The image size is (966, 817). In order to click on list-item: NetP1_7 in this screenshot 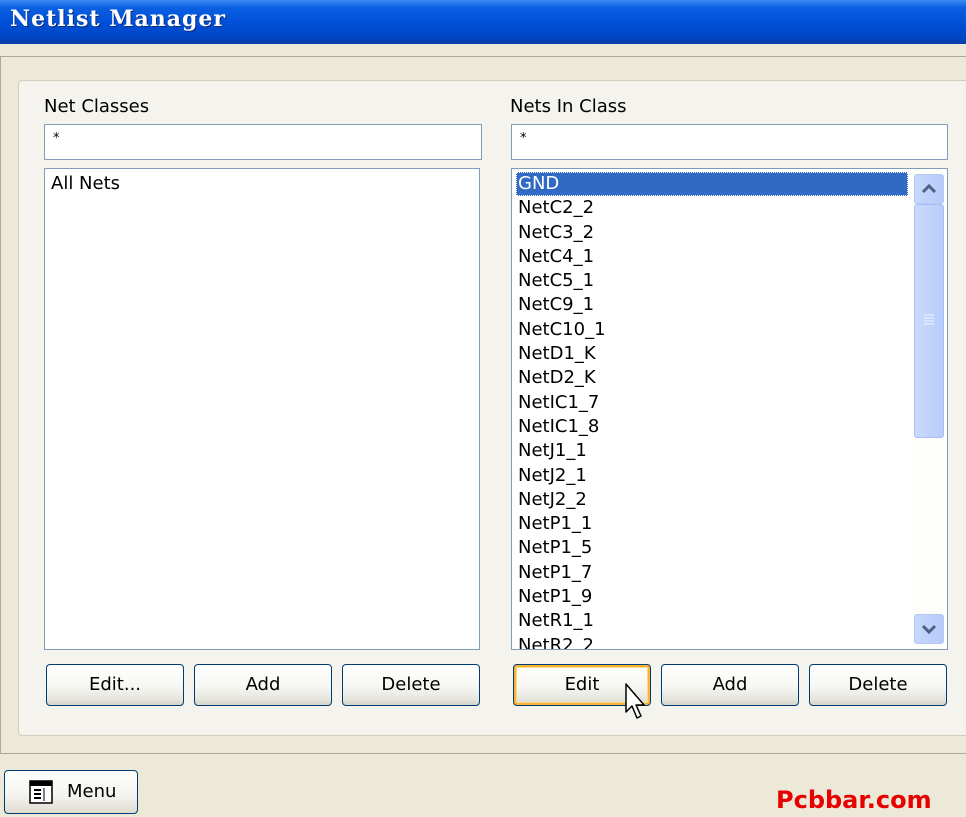, I will do `click(729, 573)`.